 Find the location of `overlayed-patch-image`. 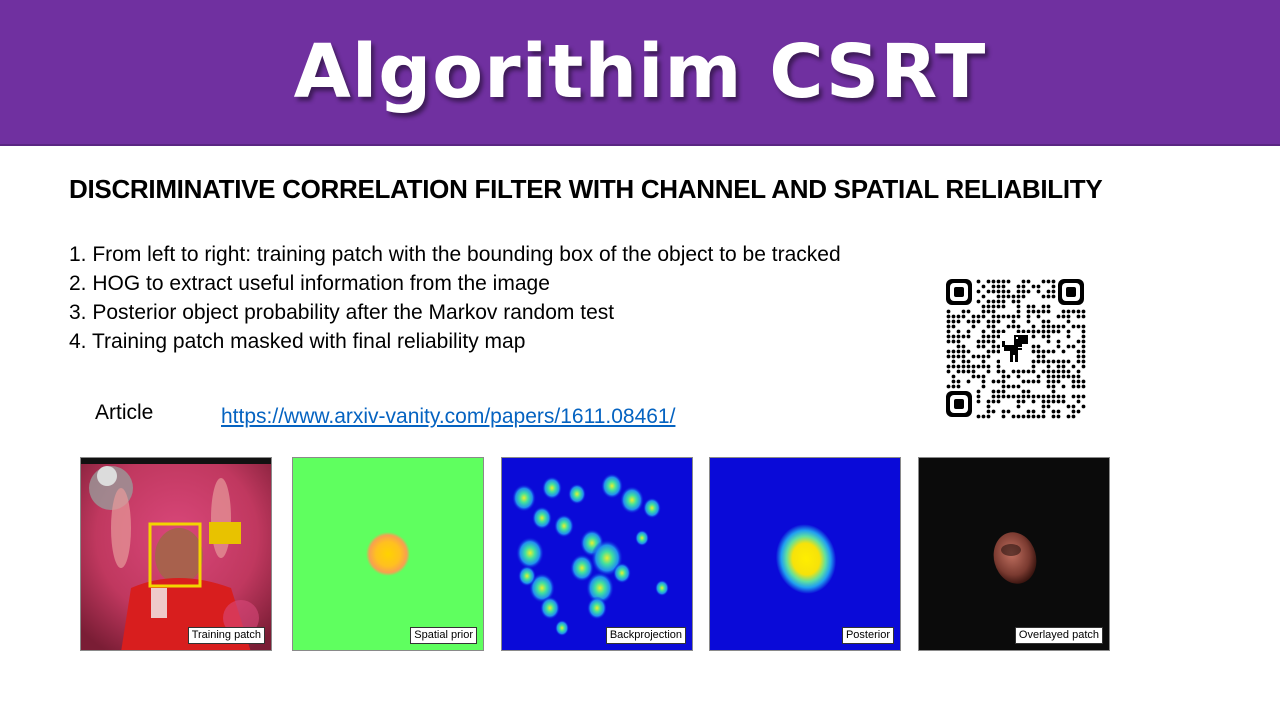

overlayed-patch-image is located at coordinates (1014, 554).